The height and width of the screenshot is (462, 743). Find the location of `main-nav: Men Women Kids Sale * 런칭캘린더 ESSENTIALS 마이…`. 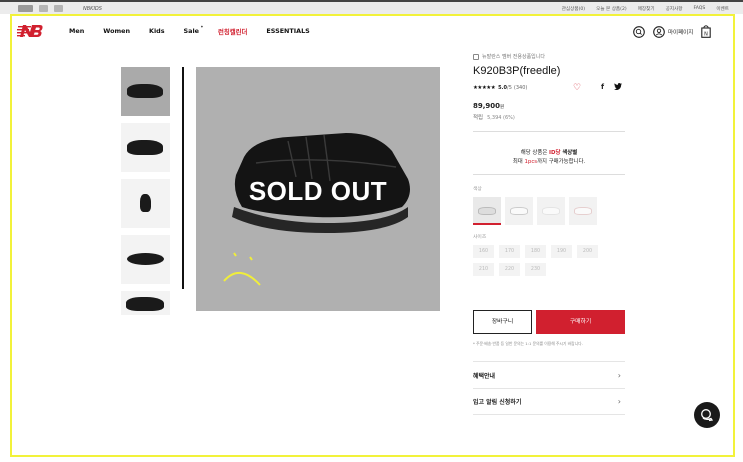

main-nav: Men Women Kids Sale * 런칭캘린더 ESSENTIALS 마이… is located at coordinates (371, 32).